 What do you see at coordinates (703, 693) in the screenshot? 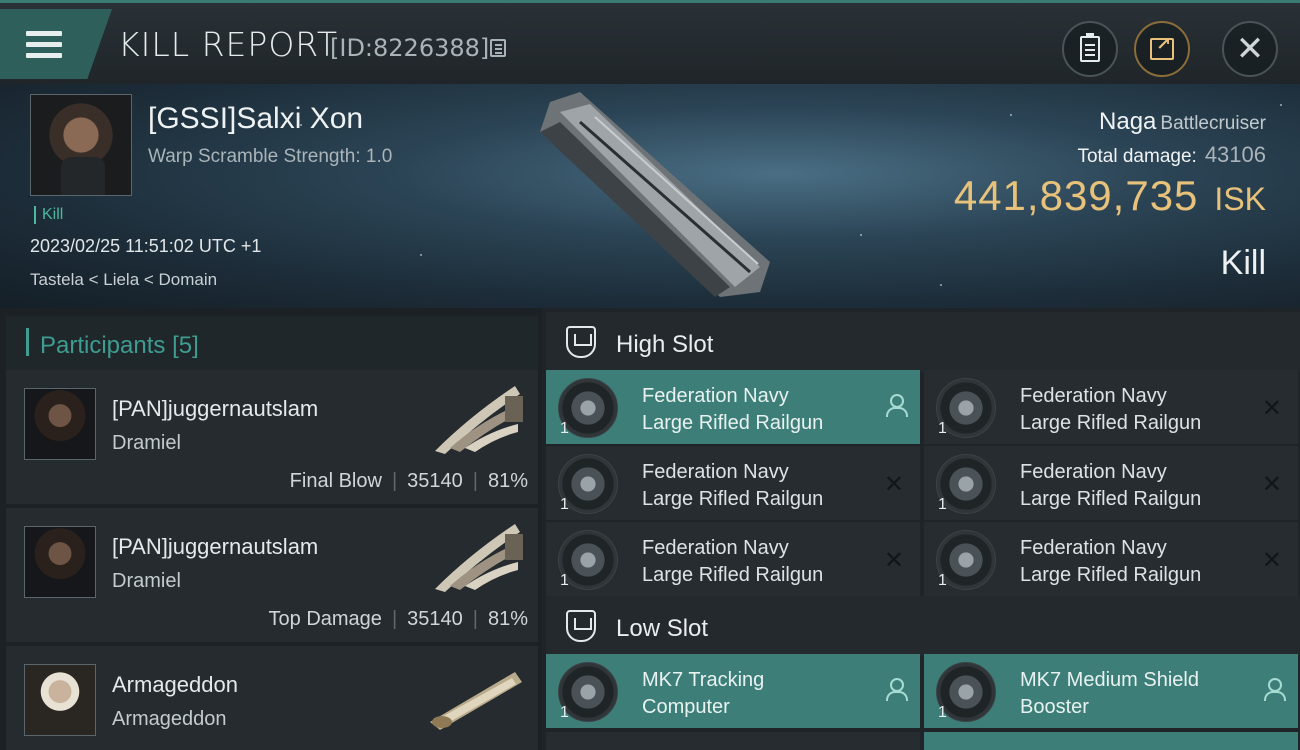
I see `module-name: MK7 Tracking Computer` at bounding box center [703, 693].